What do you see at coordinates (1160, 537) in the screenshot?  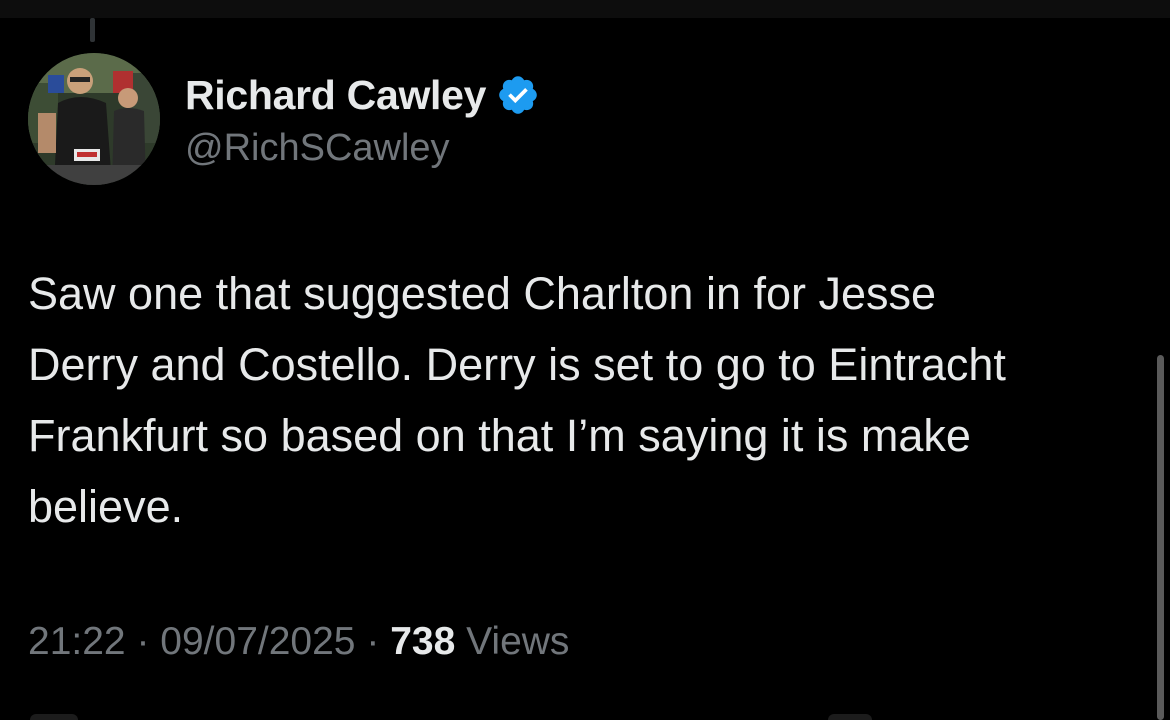 I see `scrollbar` at bounding box center [1160, 537].